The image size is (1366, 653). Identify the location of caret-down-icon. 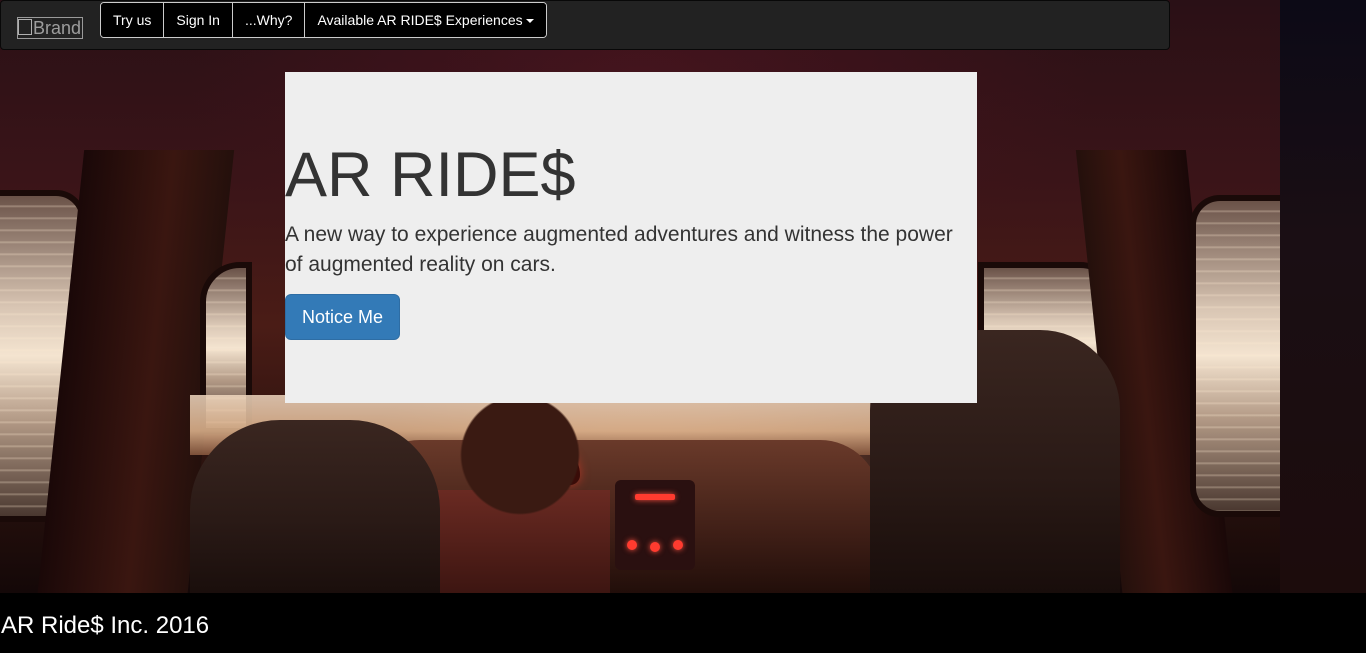
(529, 21).